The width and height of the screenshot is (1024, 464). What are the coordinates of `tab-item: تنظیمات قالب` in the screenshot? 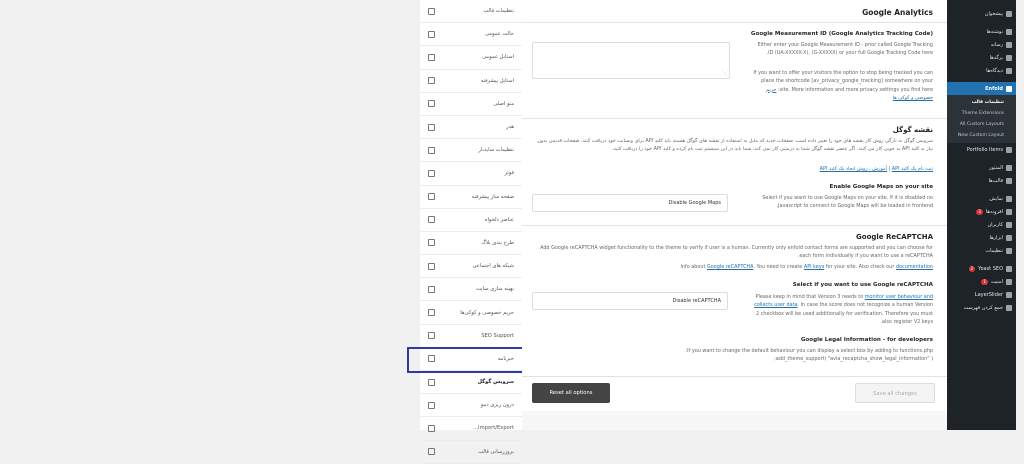 It's located at (471, 12).